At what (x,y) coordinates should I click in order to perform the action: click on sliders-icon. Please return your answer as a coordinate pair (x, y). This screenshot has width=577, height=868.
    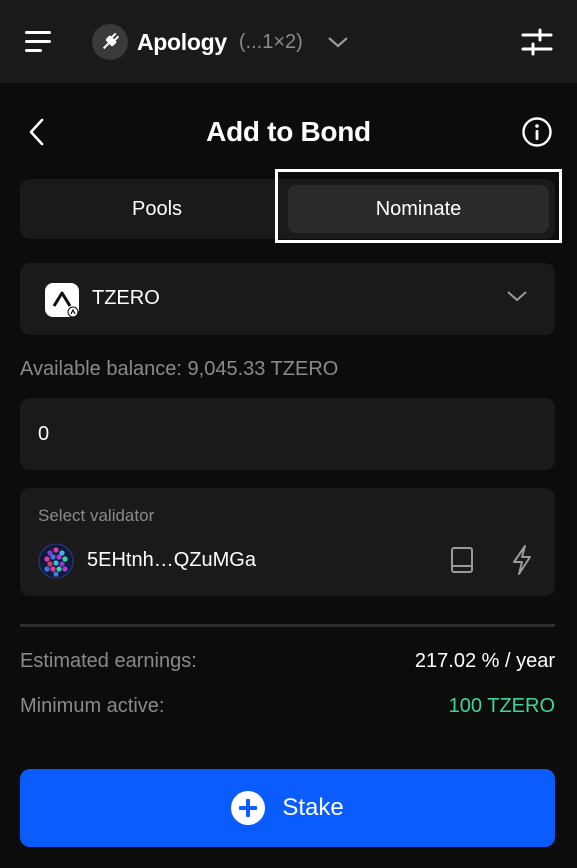
    Looking at the image, I should click on (537, 42).